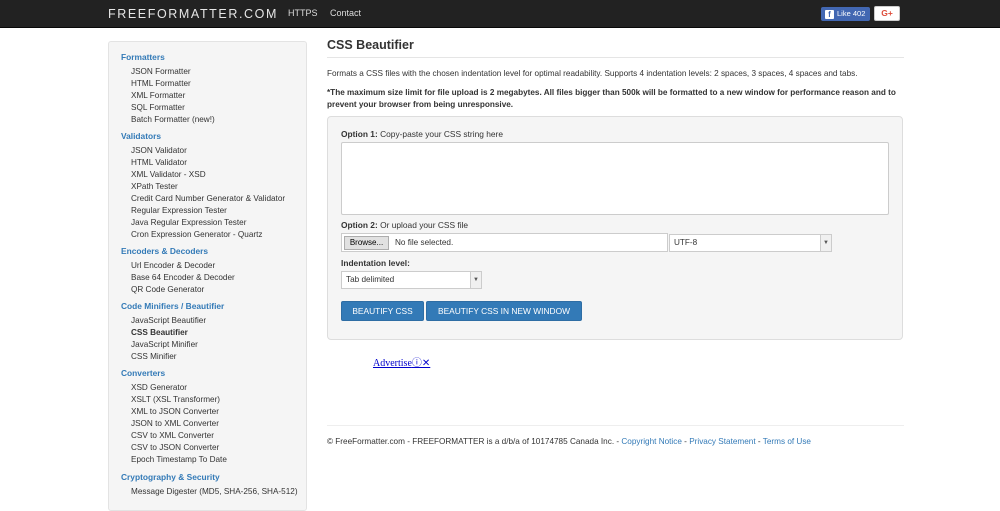 The width and height of the screenshot is (1000, 511). What do you see at coordinates (183, 277) in the screenshot?
I see `sidebar-item: Base 64 Encoder & Decoder` at bounding box center [183, 277].